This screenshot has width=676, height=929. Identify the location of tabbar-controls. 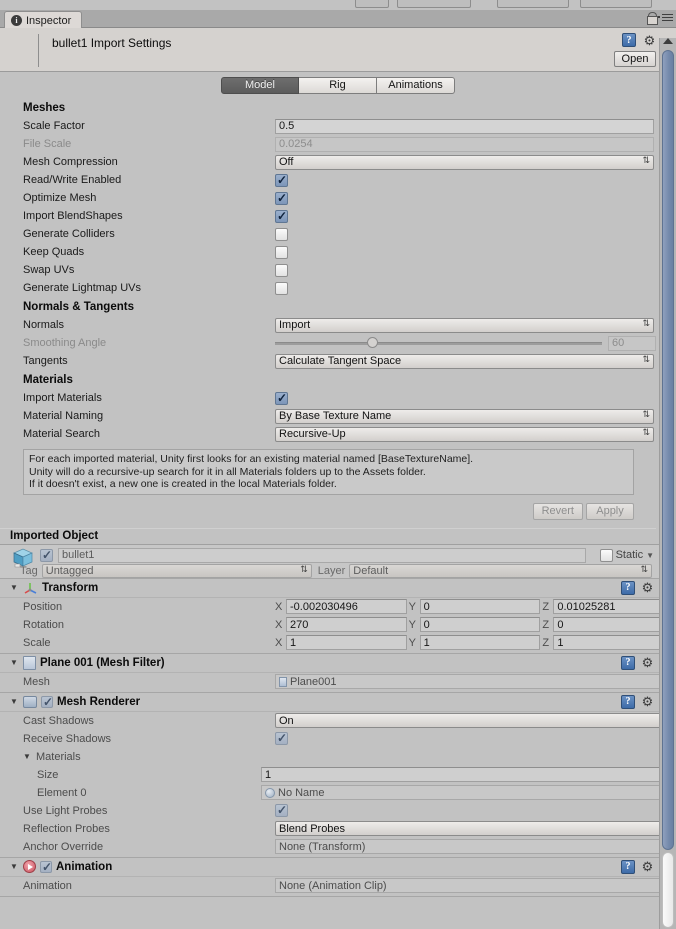
(660, 18).